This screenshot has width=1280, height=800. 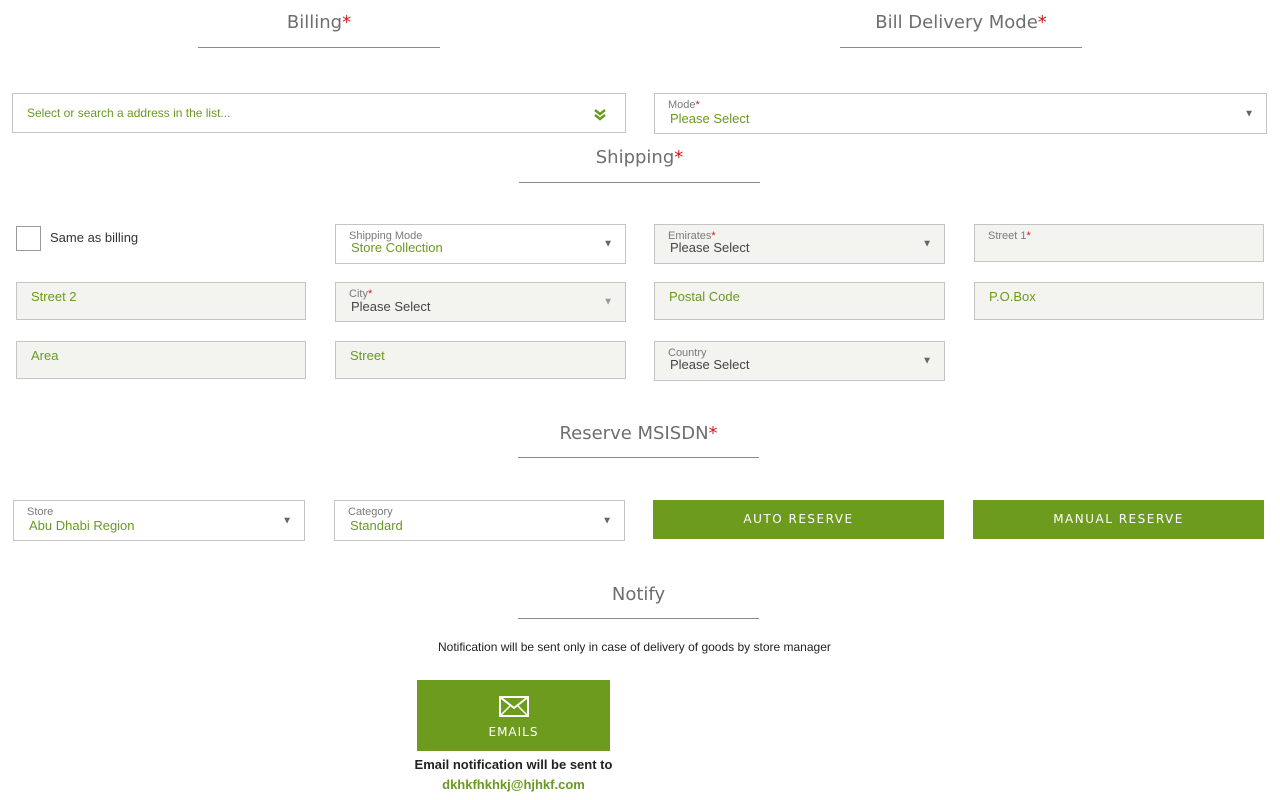 What do you see at coordinates (480, 244) in the screenshot?
I see `shipping-mode-select: Shipping Mode Store Collection ▼` at bounding box center [480, 244].